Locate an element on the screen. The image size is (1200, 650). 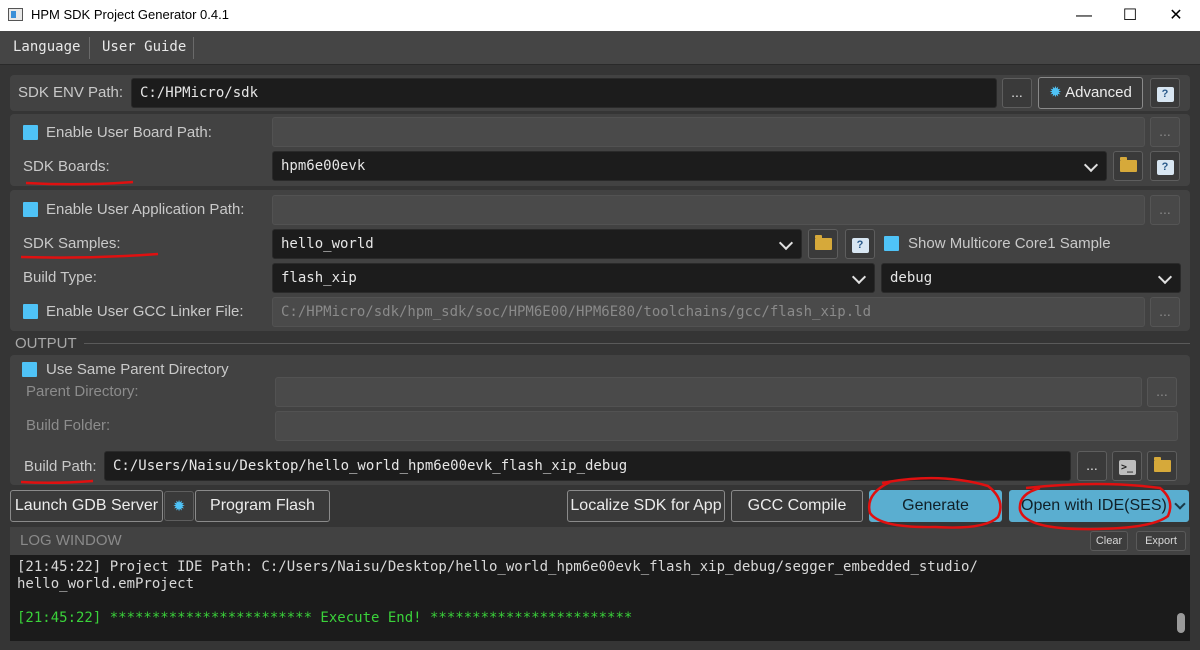
minimize-icon: — is located at coordinates (1084, 15).